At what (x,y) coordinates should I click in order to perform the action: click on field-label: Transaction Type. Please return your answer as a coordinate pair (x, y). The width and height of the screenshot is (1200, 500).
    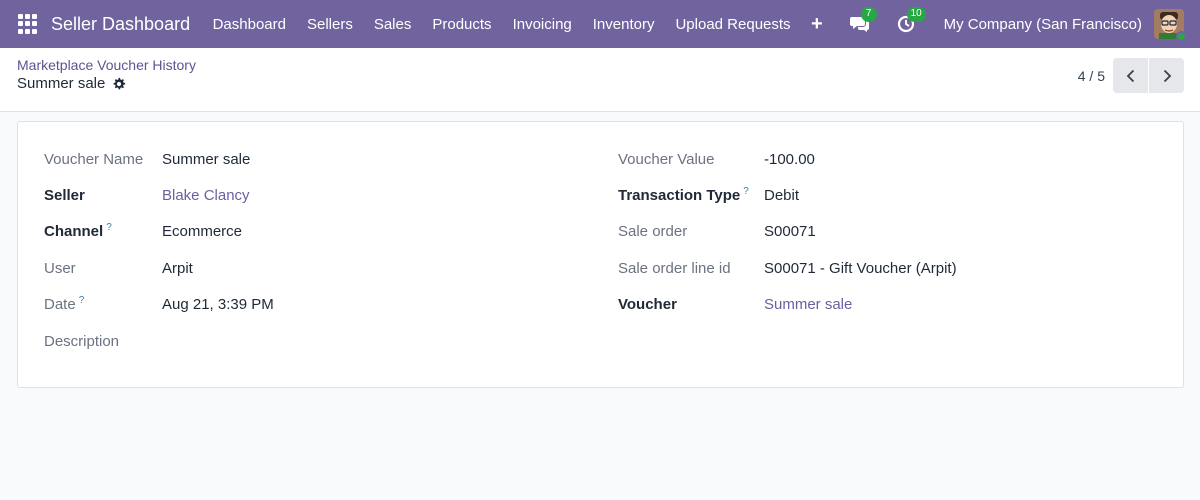
    Looking at the image, I should click on (679, 195).